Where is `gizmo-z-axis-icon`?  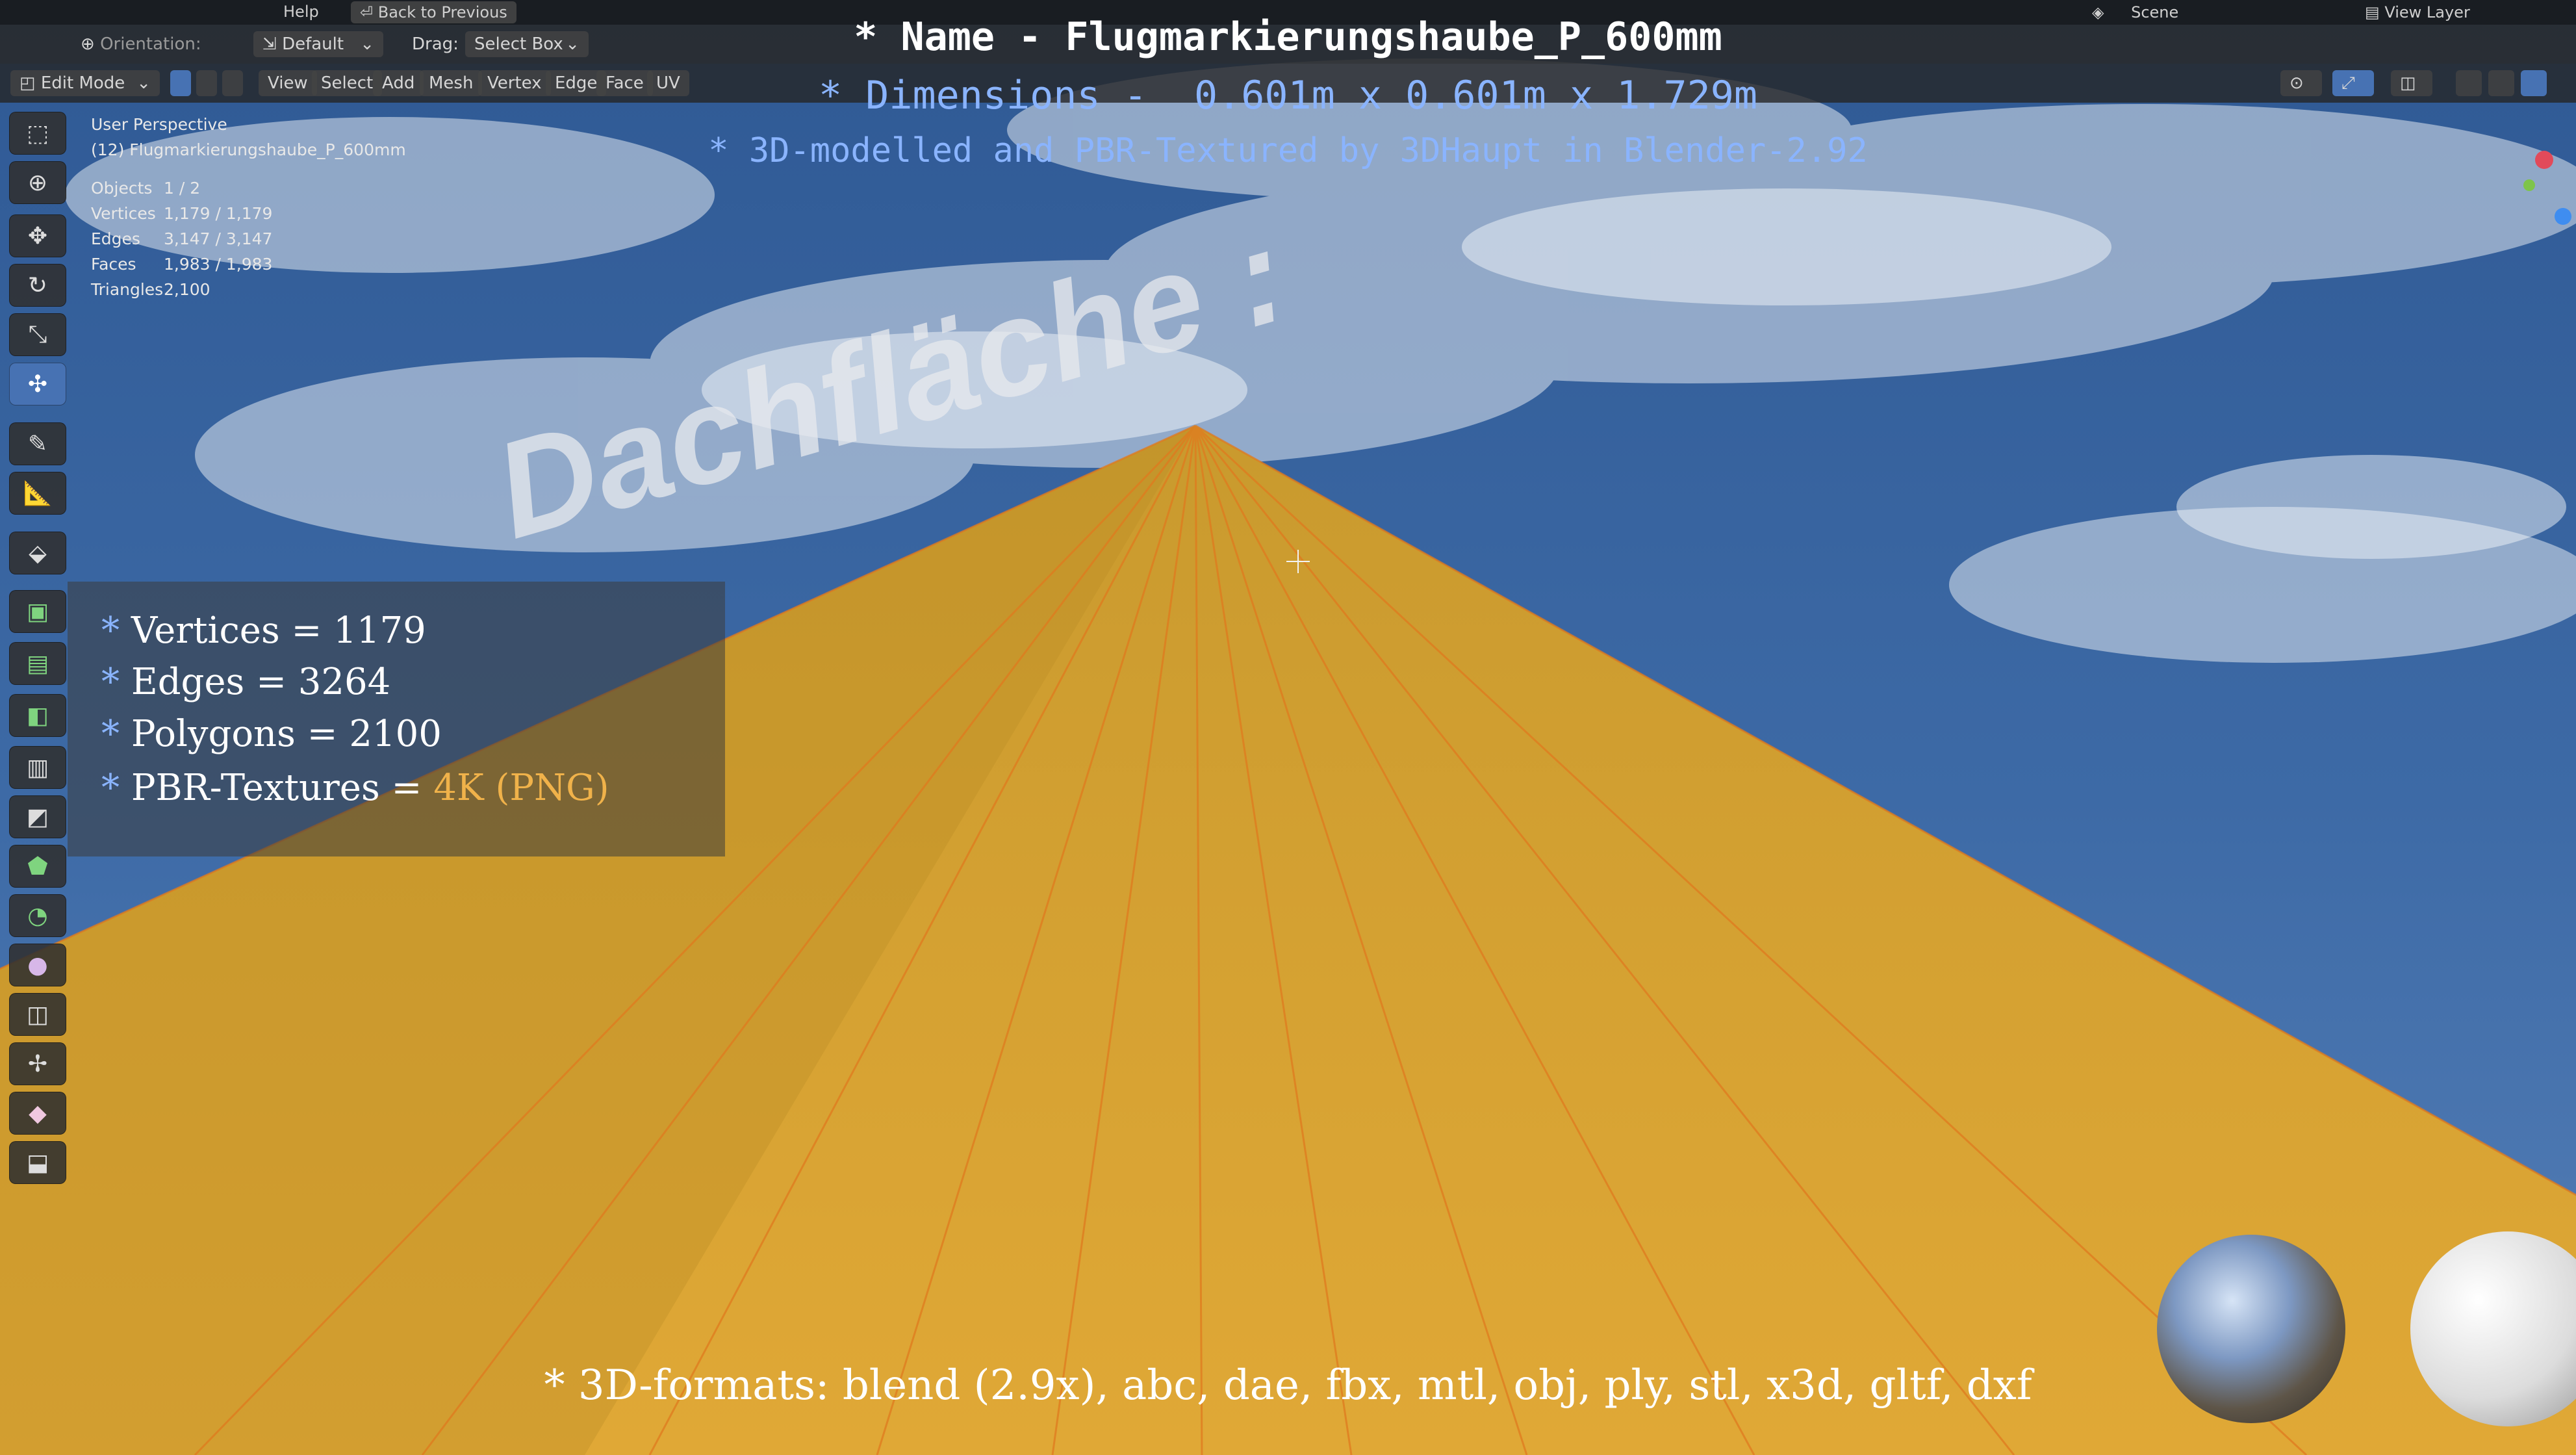 gizmo-z-axis-icon is located at coordinates (2563, 216).